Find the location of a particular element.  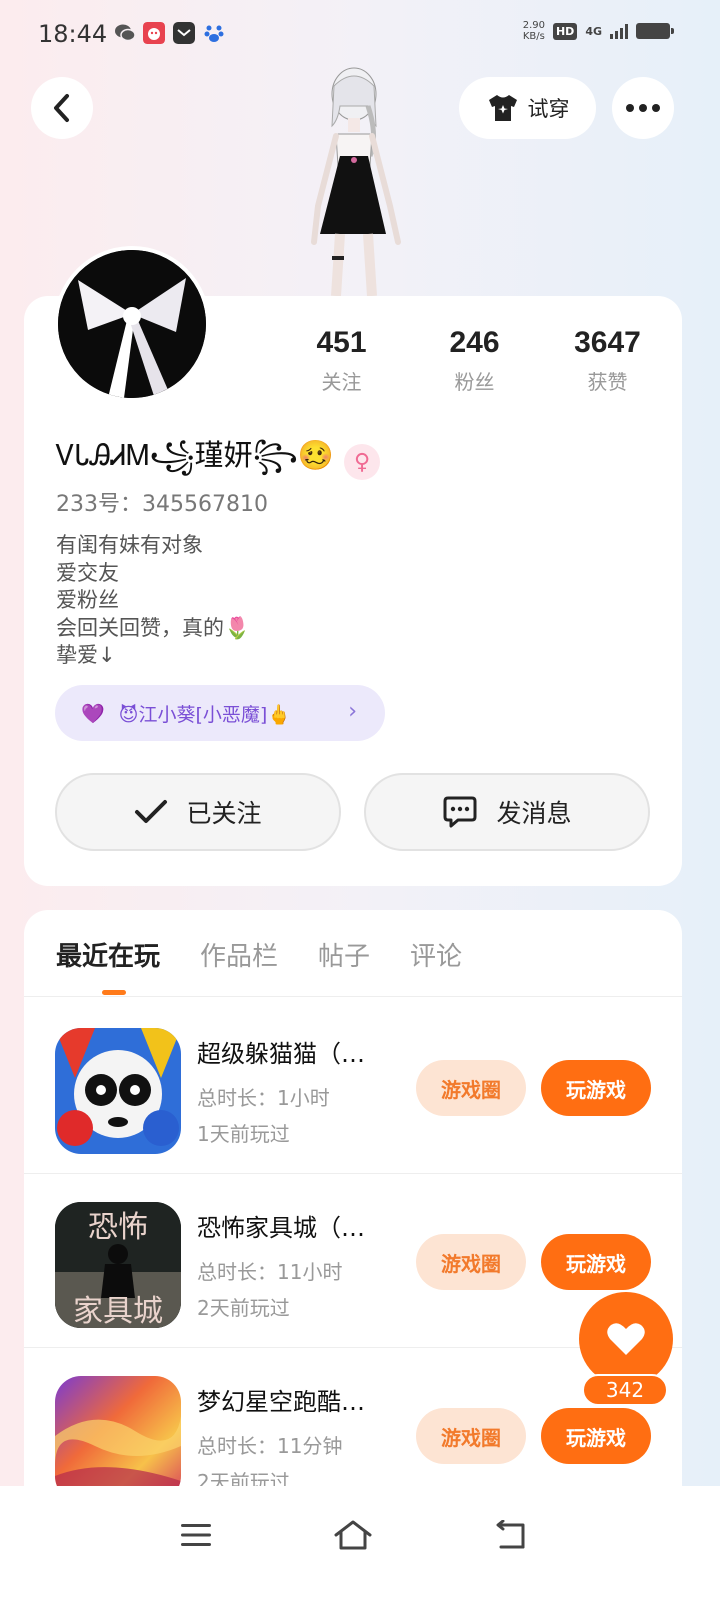

divider is located at coordinates (353, 996).